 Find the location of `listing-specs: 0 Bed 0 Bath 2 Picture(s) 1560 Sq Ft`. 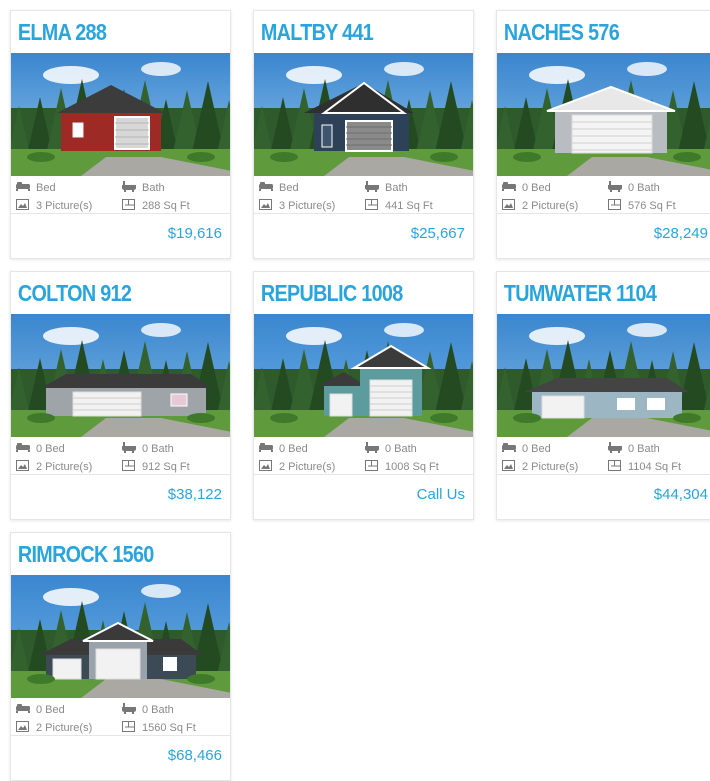

listing-specs: 0 Bed 0 Bath 2 Picture(s) 1560 Sq Ft is located at coordinates (120, 717).